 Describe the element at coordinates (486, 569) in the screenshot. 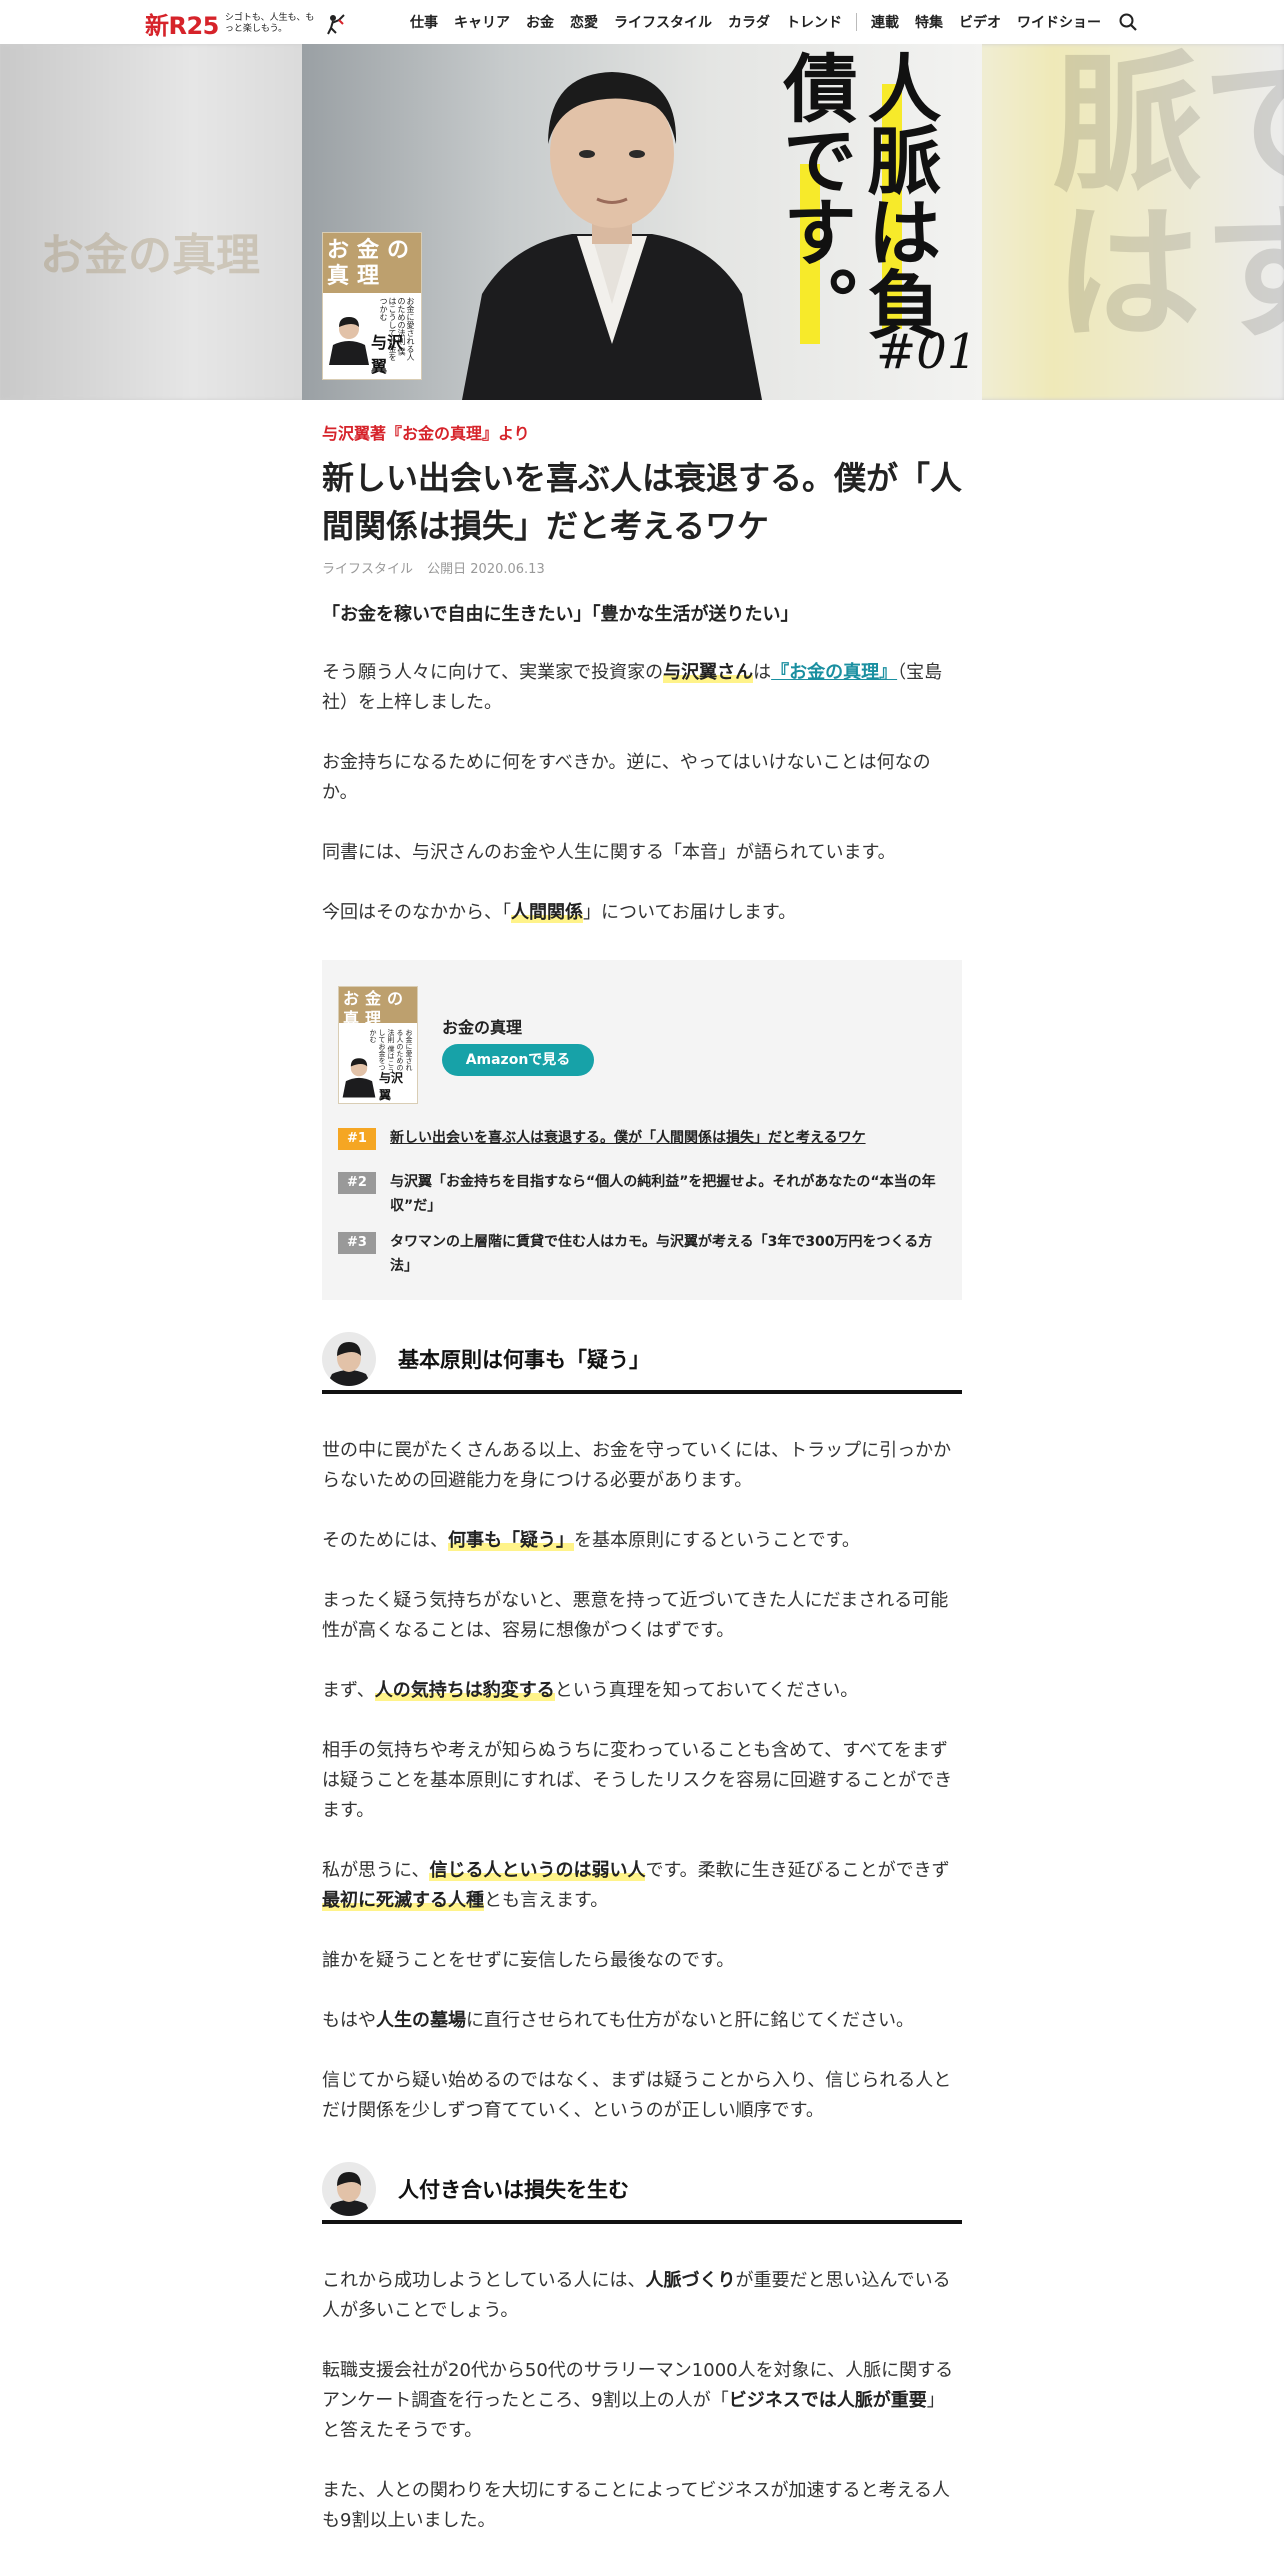

I see `article-date: 公開日 2020.06.13` at that location.